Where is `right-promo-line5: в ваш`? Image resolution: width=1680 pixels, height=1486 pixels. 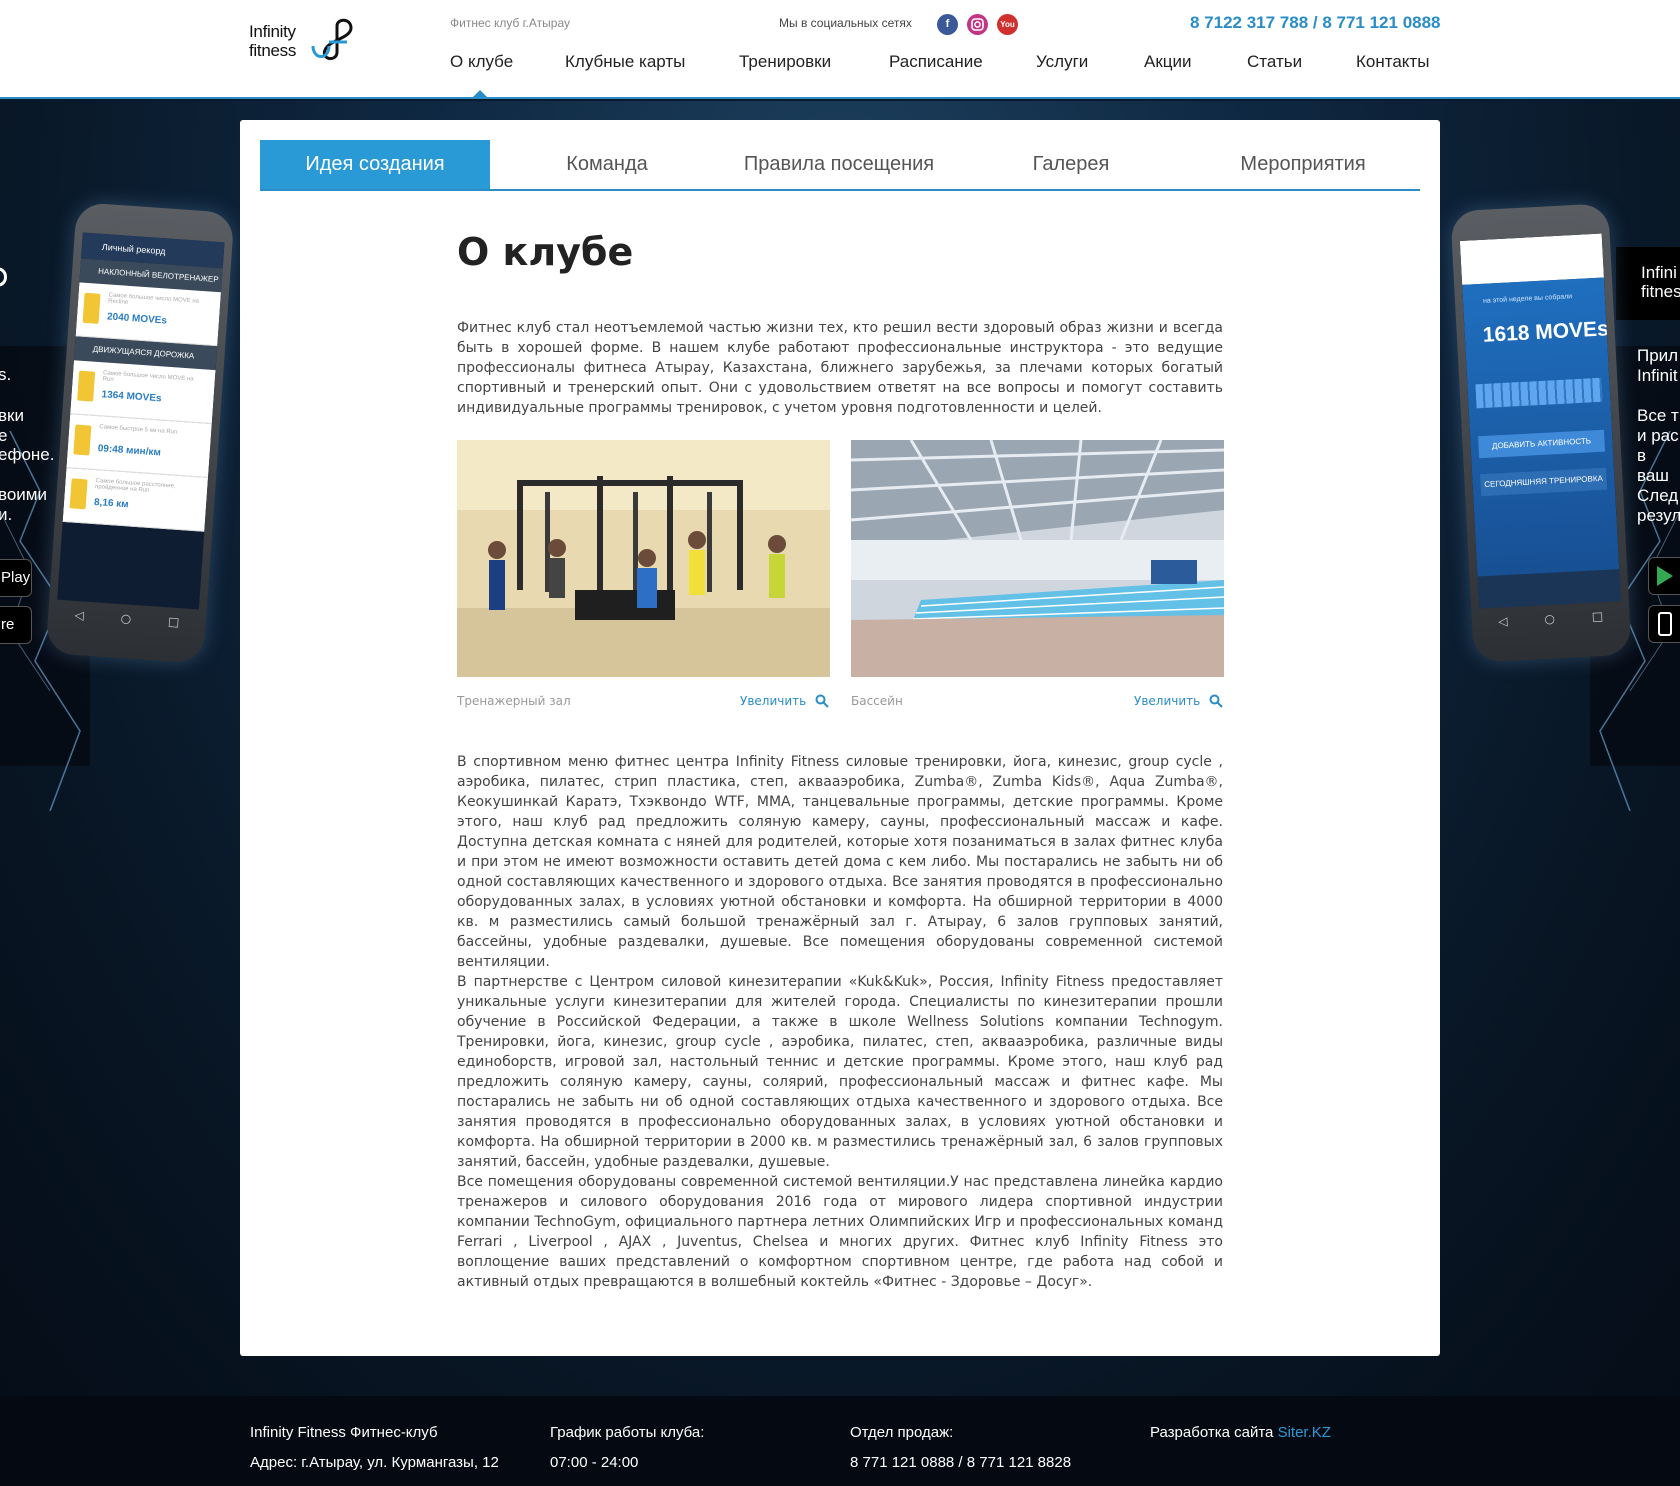
right-promo-line5: в ваш is located at coordinates (1653, 465).